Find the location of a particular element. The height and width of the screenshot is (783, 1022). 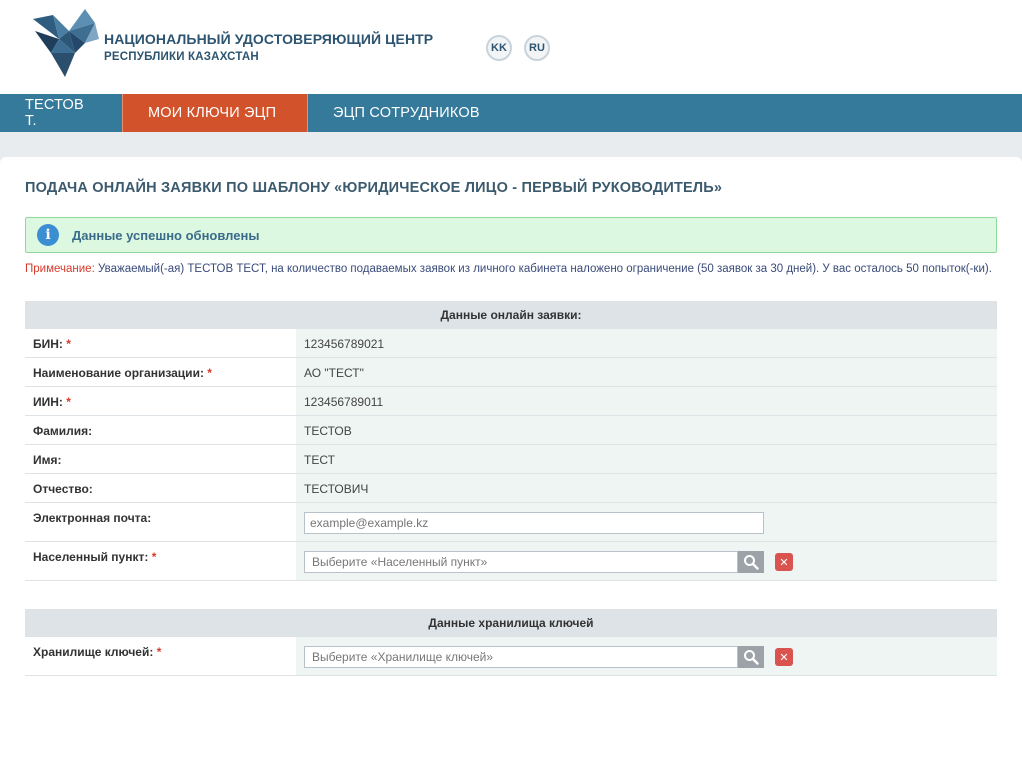

table-row-org: Наименование организации: * АО "ТЕСТ" is located at coordinates (511, 372).